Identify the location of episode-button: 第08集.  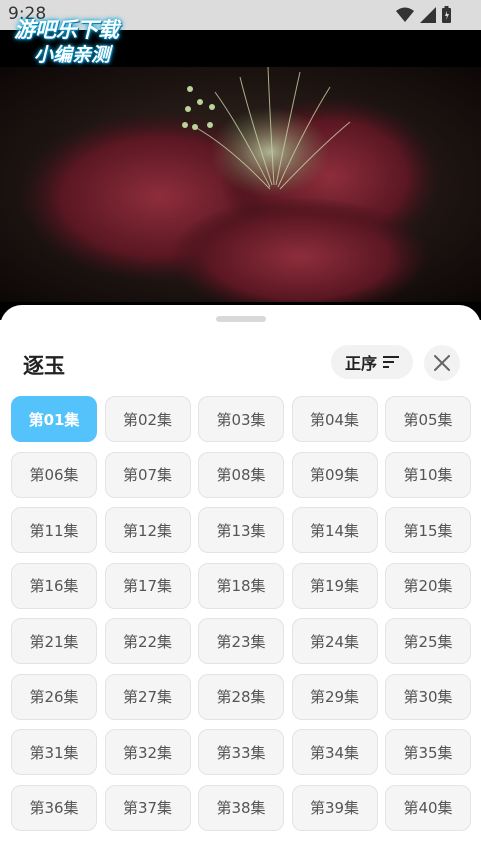
(241, 474).